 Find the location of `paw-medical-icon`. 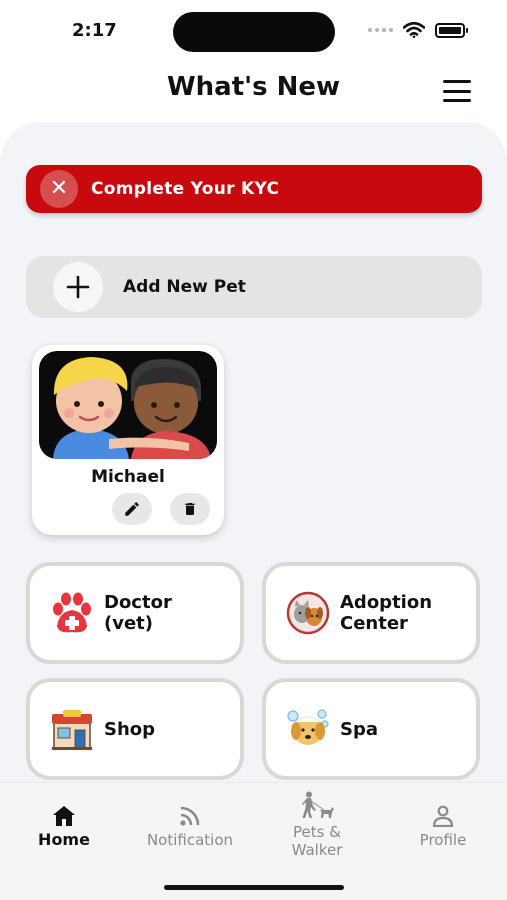

paw-medical-icon is located at coordinates (72, 613).